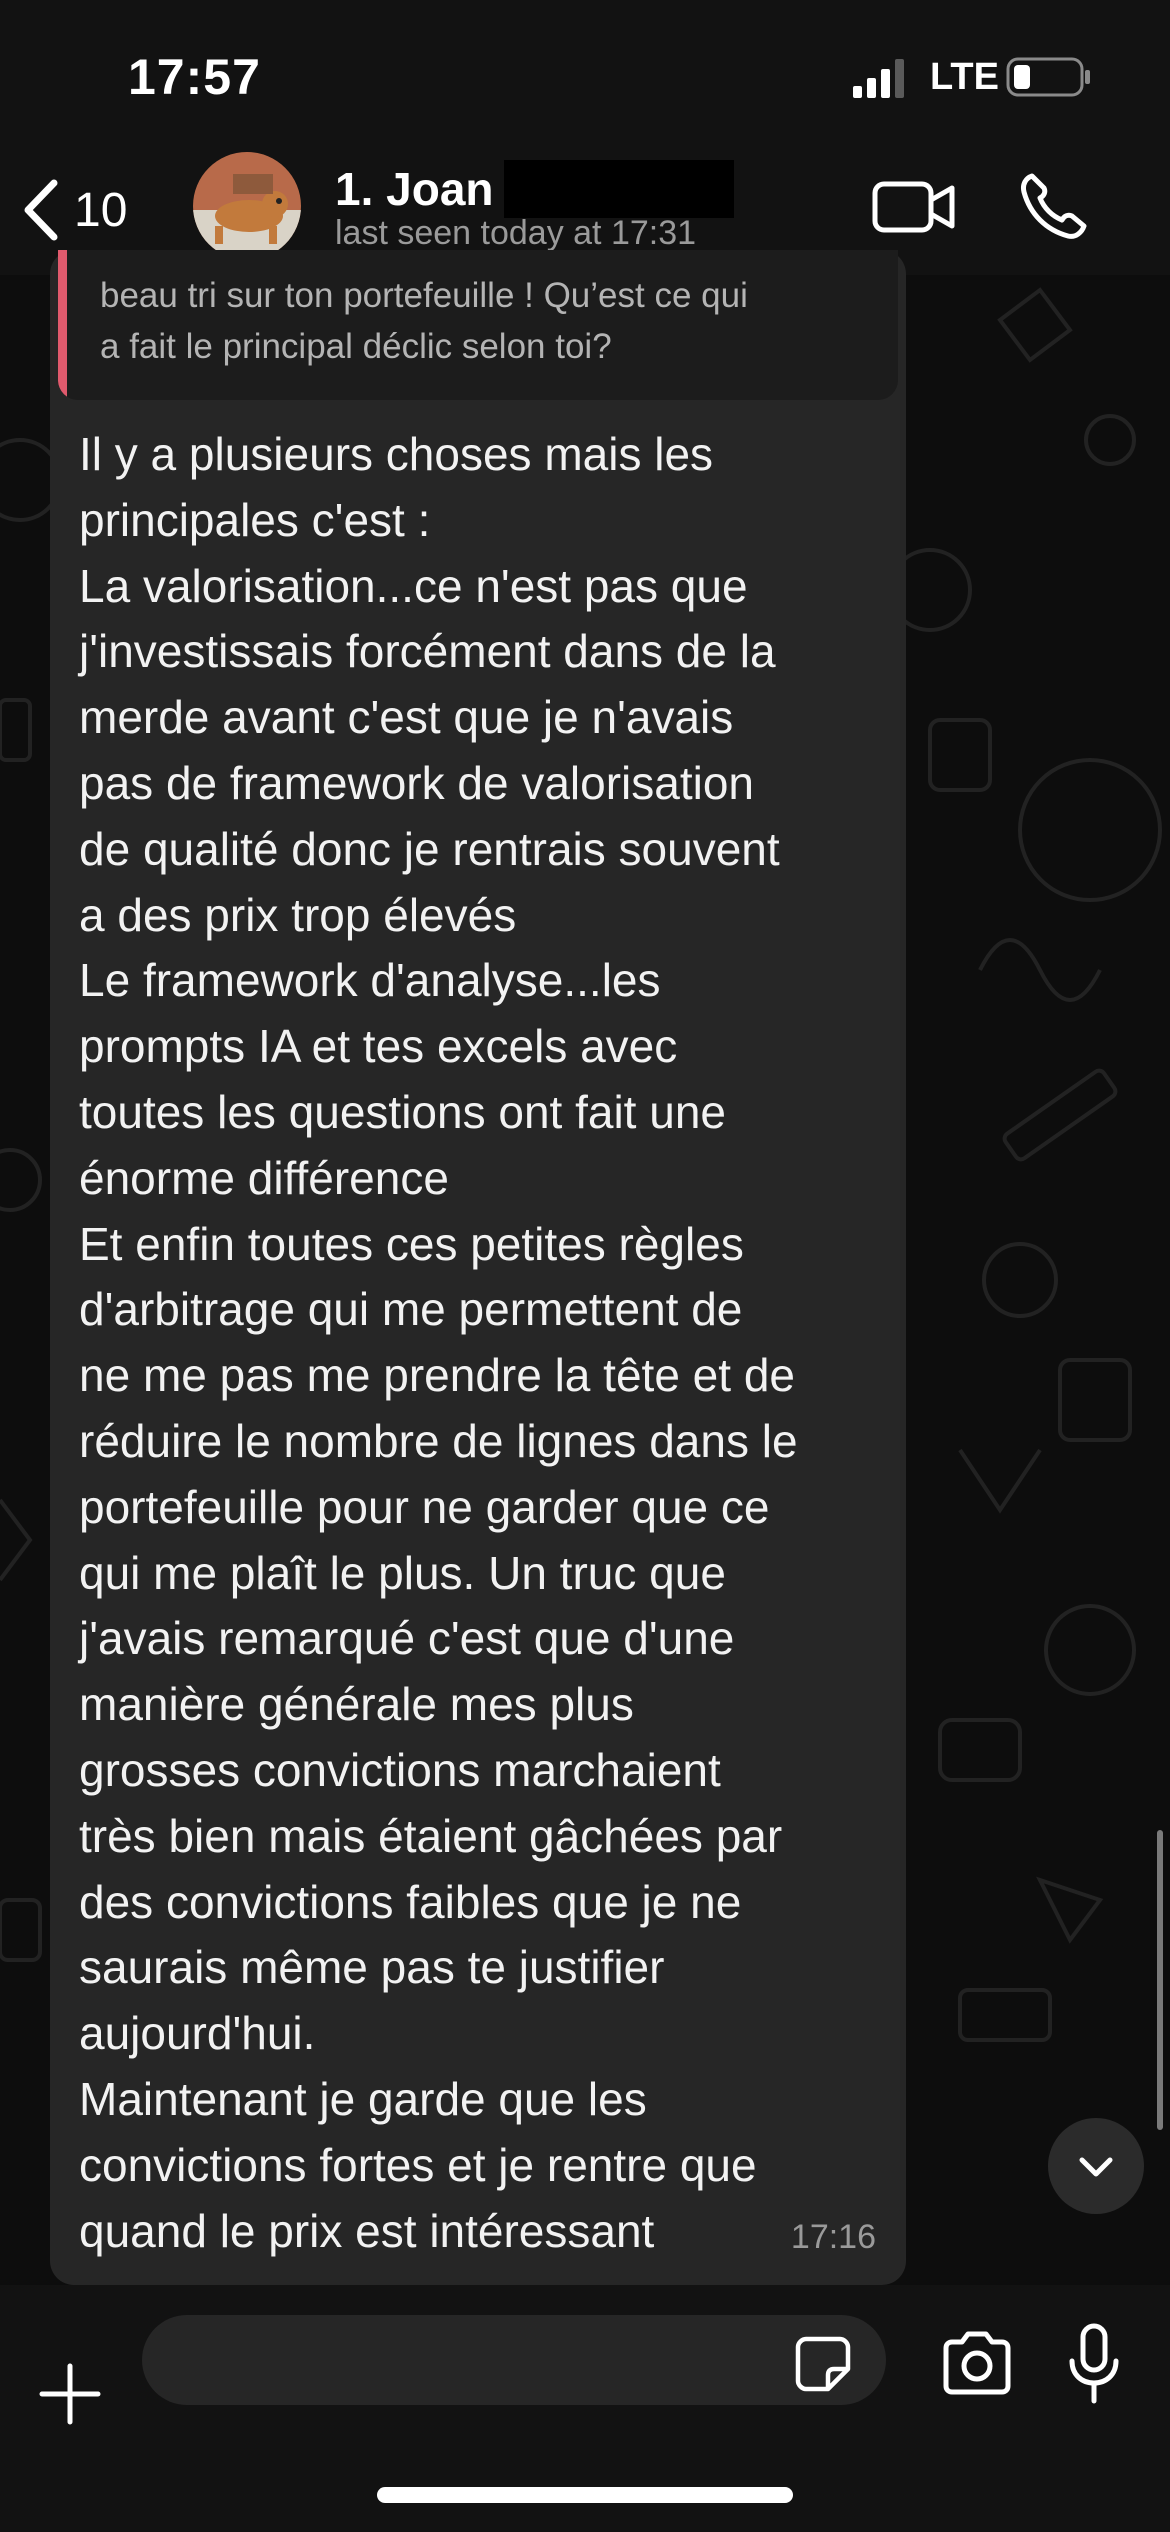 This screenshot has height=2532, width=1170. I want to click on back-button: 10, so click(73, 210).